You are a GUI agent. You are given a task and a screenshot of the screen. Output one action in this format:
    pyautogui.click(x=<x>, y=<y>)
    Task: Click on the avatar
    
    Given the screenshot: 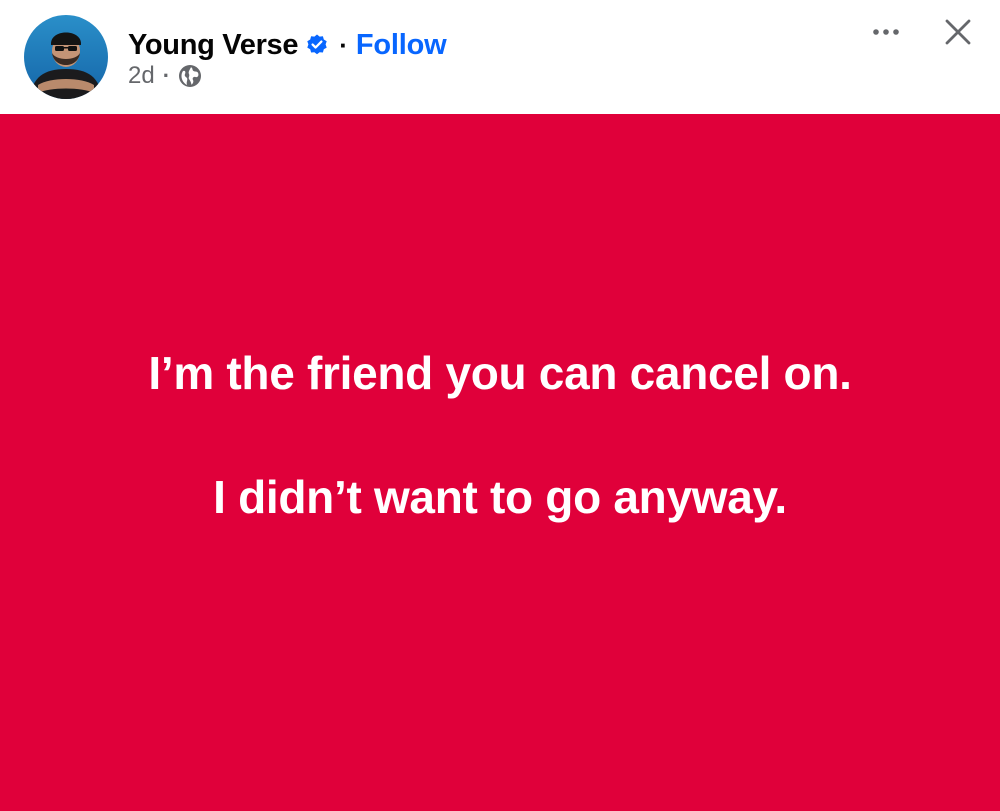 What is the action you would take?
    pyautogui.click(x=66, y=57)
    